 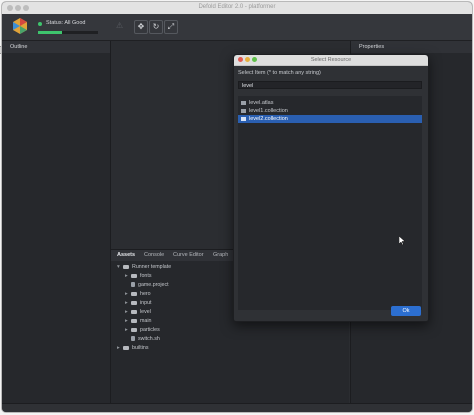 I want to click on dialog-instruction: Select Item (* to match any string), so click(x=279, y=73).